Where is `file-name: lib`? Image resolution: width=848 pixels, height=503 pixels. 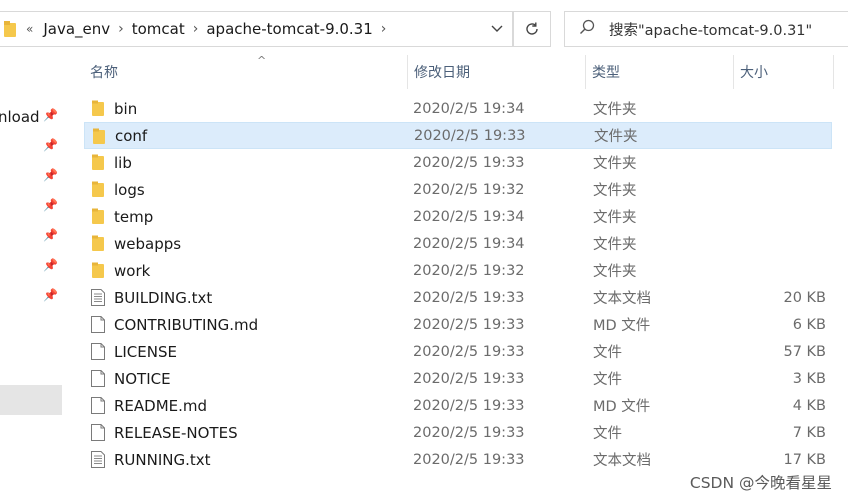 file-name: lib is located at coordinates (123, 162).